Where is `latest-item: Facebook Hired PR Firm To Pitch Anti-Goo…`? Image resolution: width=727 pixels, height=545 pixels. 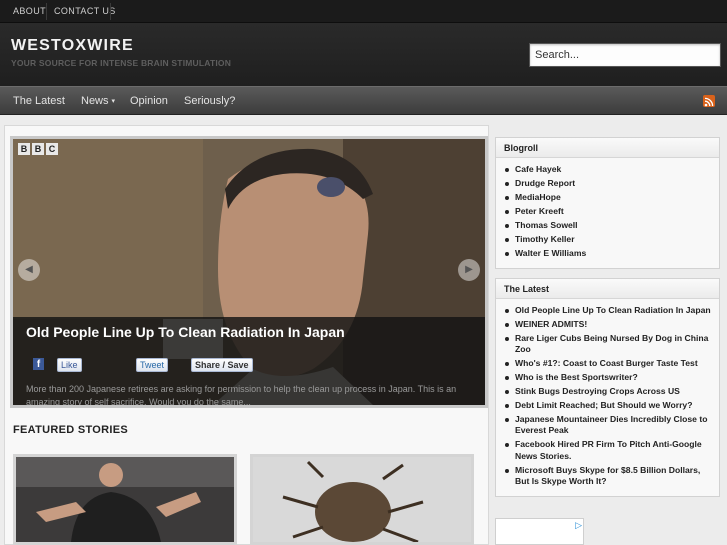
latest-item: Facebook Hired PR Firm To Pitch Anti-Goo… is located at coordinates (608, 450).